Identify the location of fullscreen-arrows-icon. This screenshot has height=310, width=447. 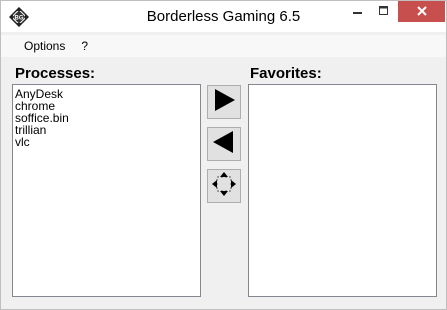
(224, 186).